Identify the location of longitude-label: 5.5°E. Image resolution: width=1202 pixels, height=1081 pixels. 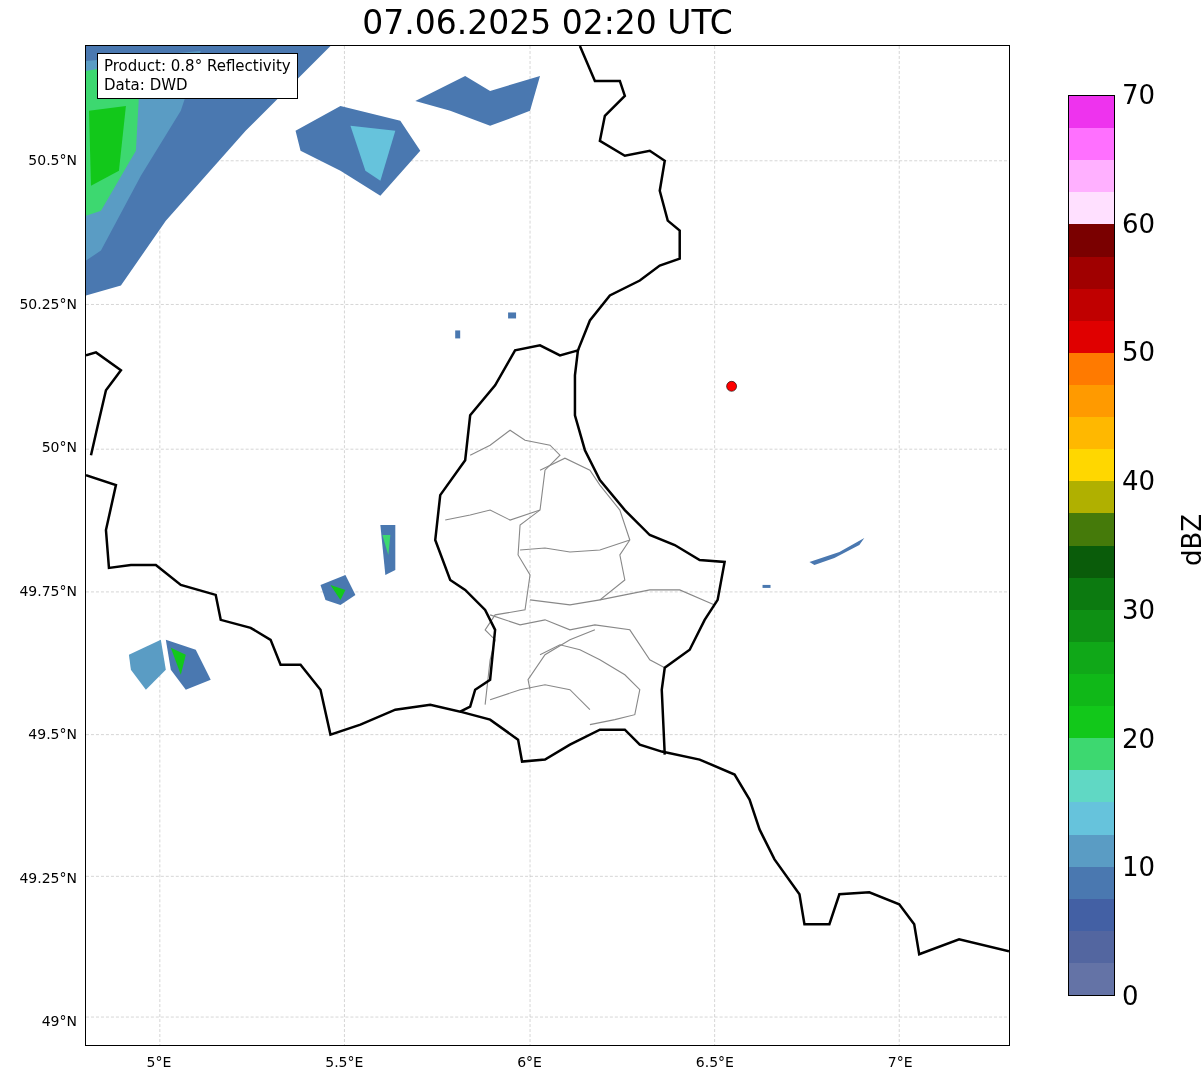
(344, 1062).